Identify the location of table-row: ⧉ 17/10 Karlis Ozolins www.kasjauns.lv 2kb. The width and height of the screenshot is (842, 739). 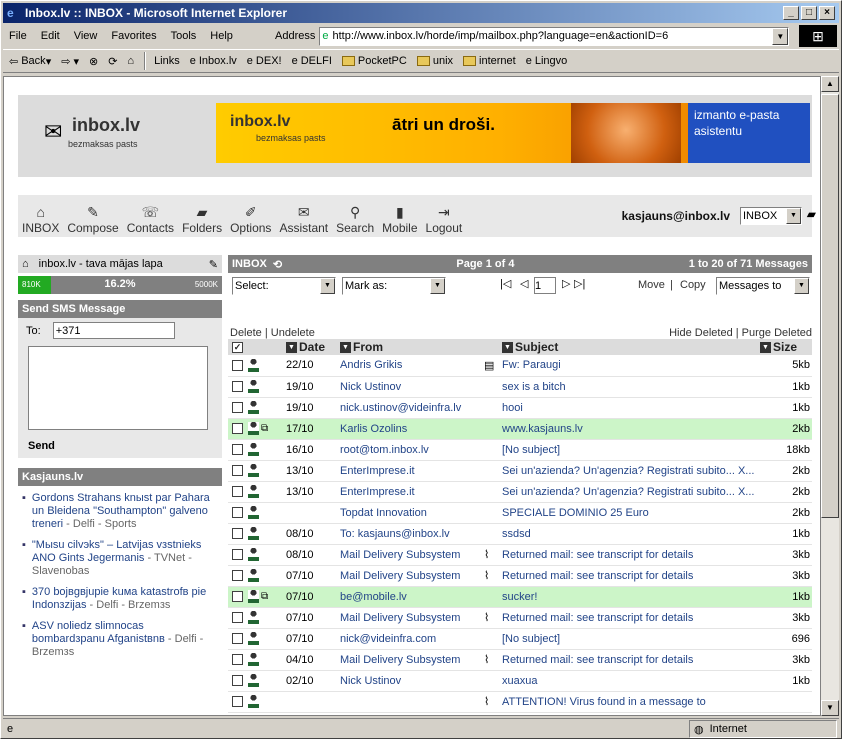
(520, 429).